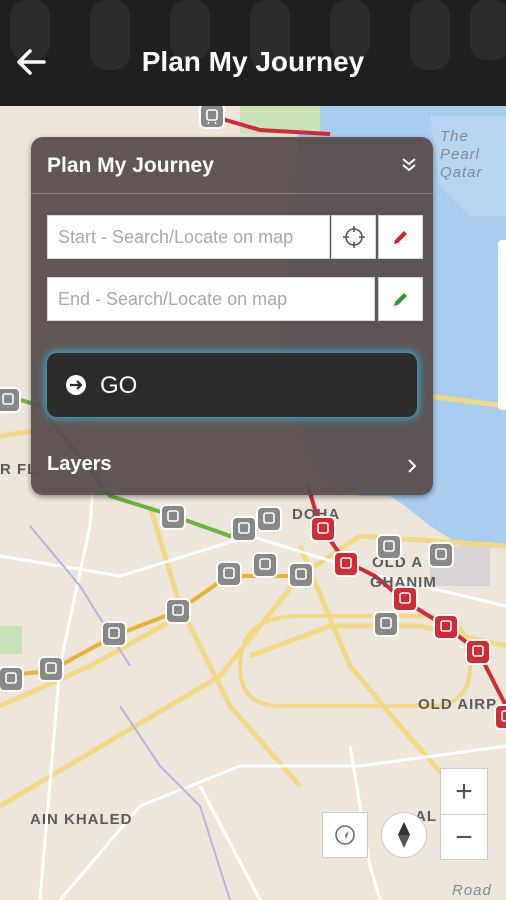 This screenshot has height=900, width=506. Describe the element at coordinates (412, 466) in the screenshot. I see `chevron-right-icon` at that location.